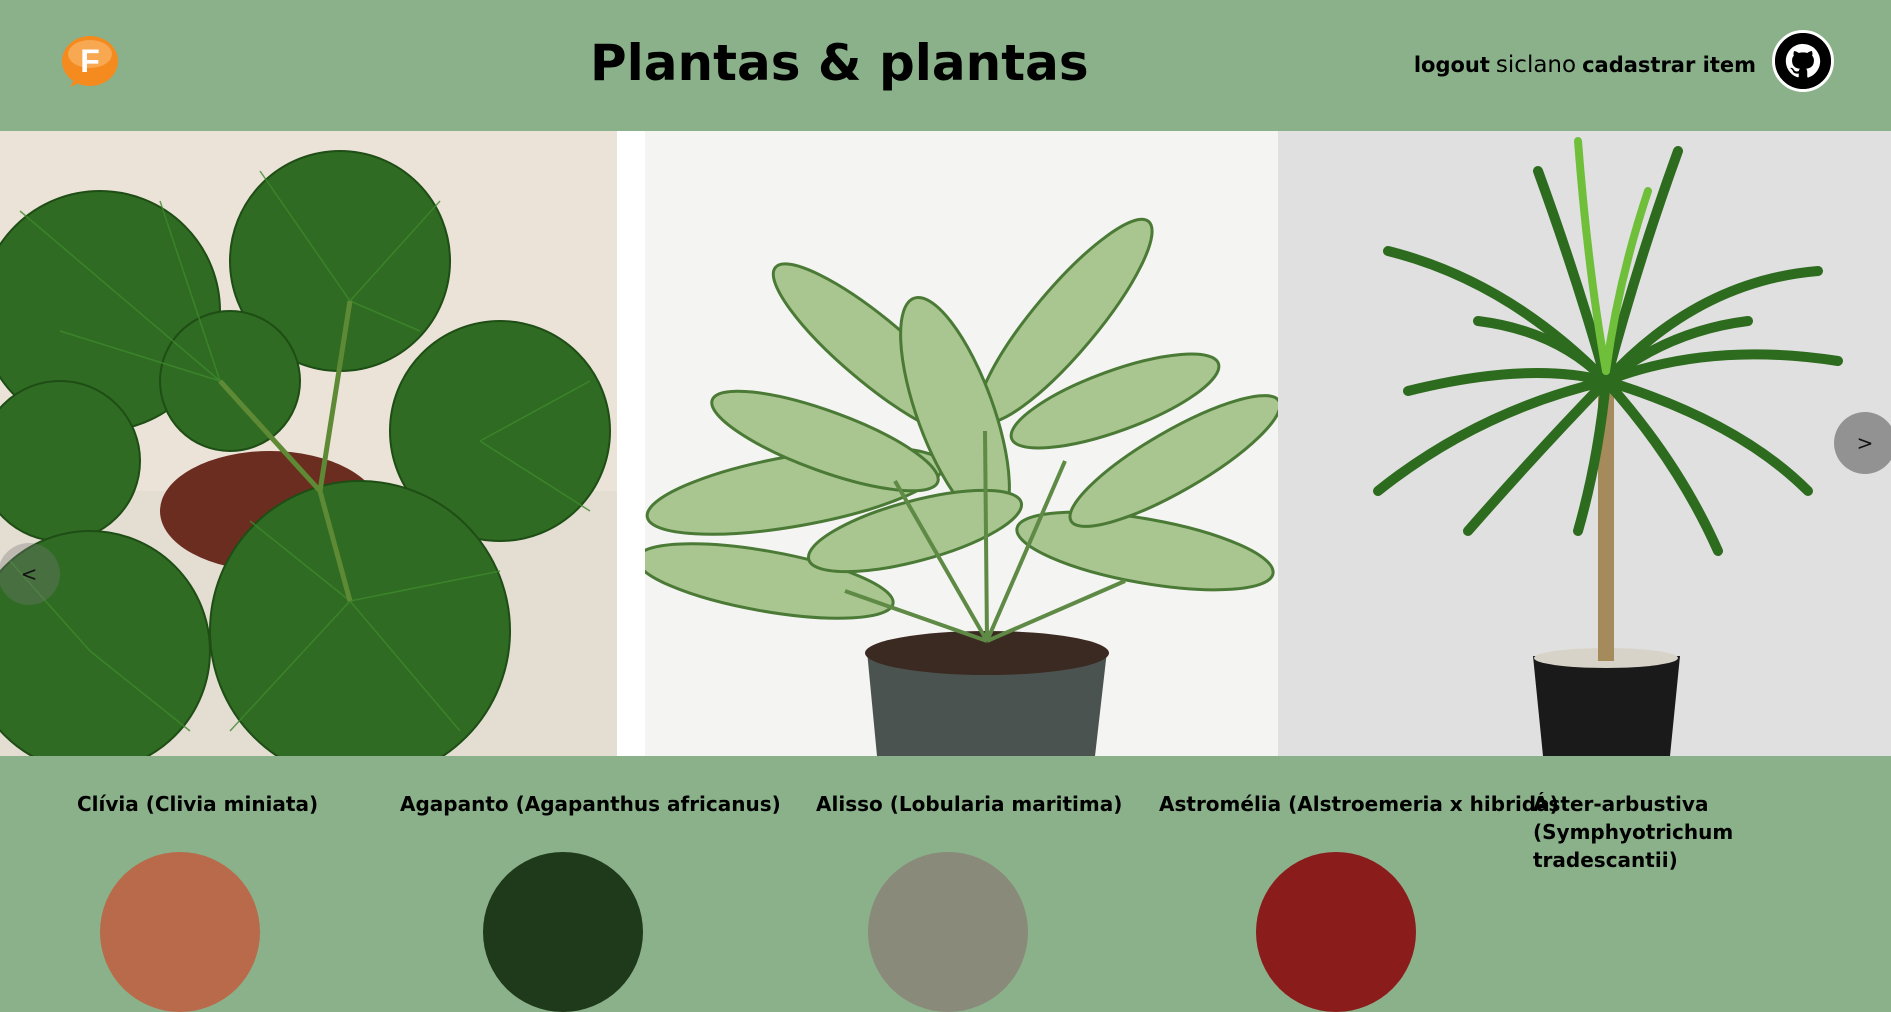 Image resolution: width=1891 pixels, height=1012 pixels. I want to click on github-icon, so click(1803, 61).